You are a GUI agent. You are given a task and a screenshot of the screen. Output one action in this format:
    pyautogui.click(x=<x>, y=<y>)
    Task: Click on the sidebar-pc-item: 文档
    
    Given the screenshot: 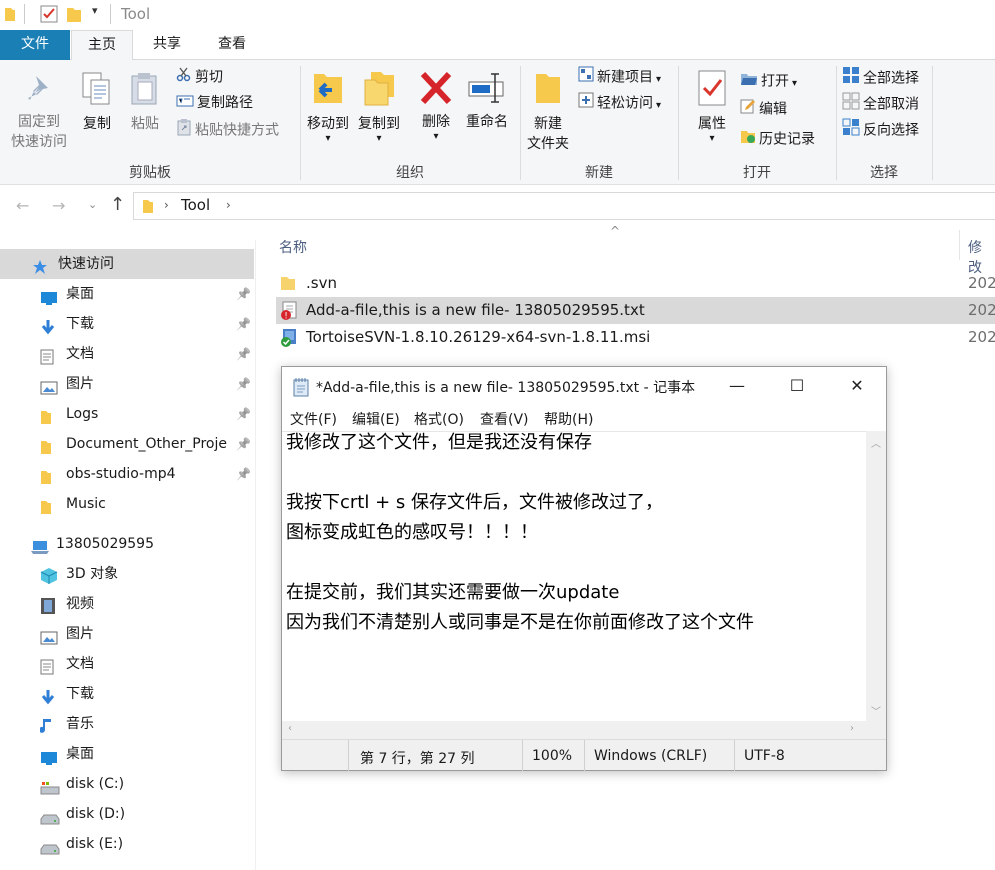 What is the action you would take?
    pyautogui.click(x=127, y=664)
    